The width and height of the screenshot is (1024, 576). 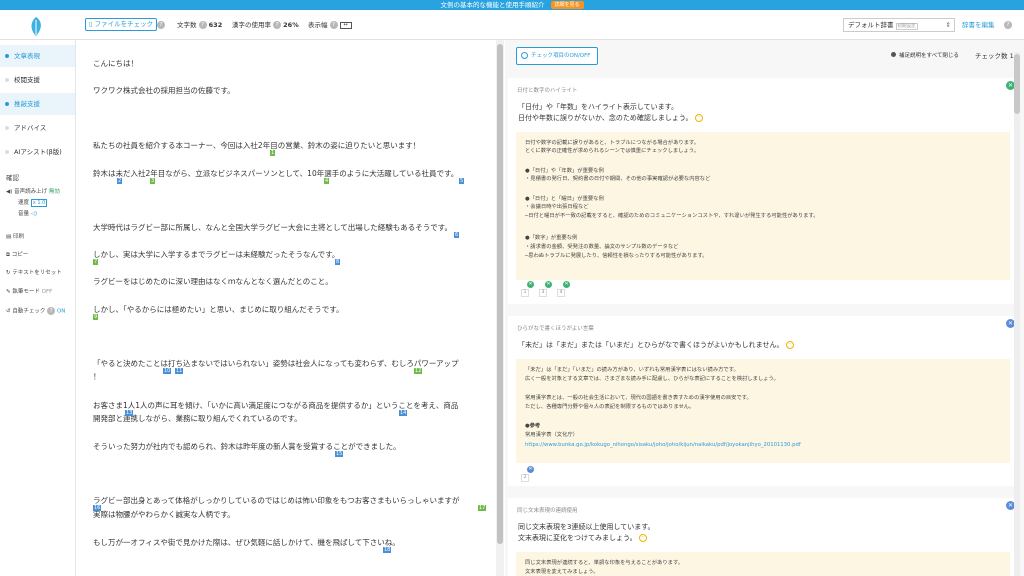 What do you see at coordinates (543, 293) in the screenshot?
I see `marker-ref: 3` at bounding box center [543, 293].